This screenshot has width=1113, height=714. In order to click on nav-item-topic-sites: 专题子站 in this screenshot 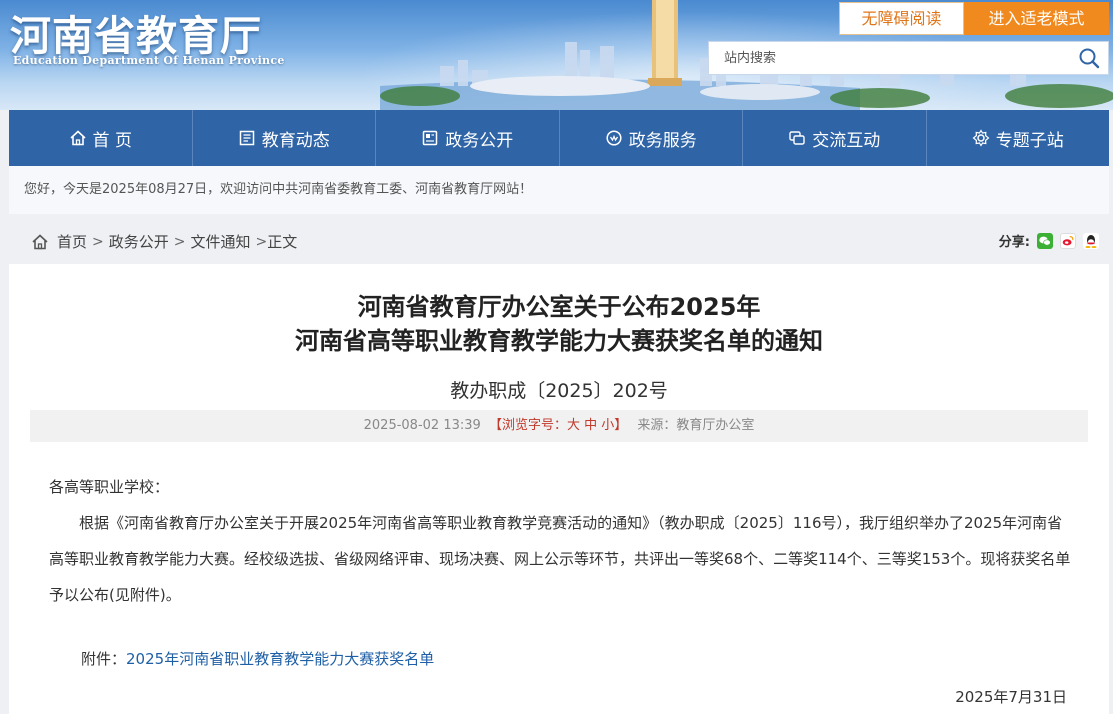, I will do `click(1017, 138)`.